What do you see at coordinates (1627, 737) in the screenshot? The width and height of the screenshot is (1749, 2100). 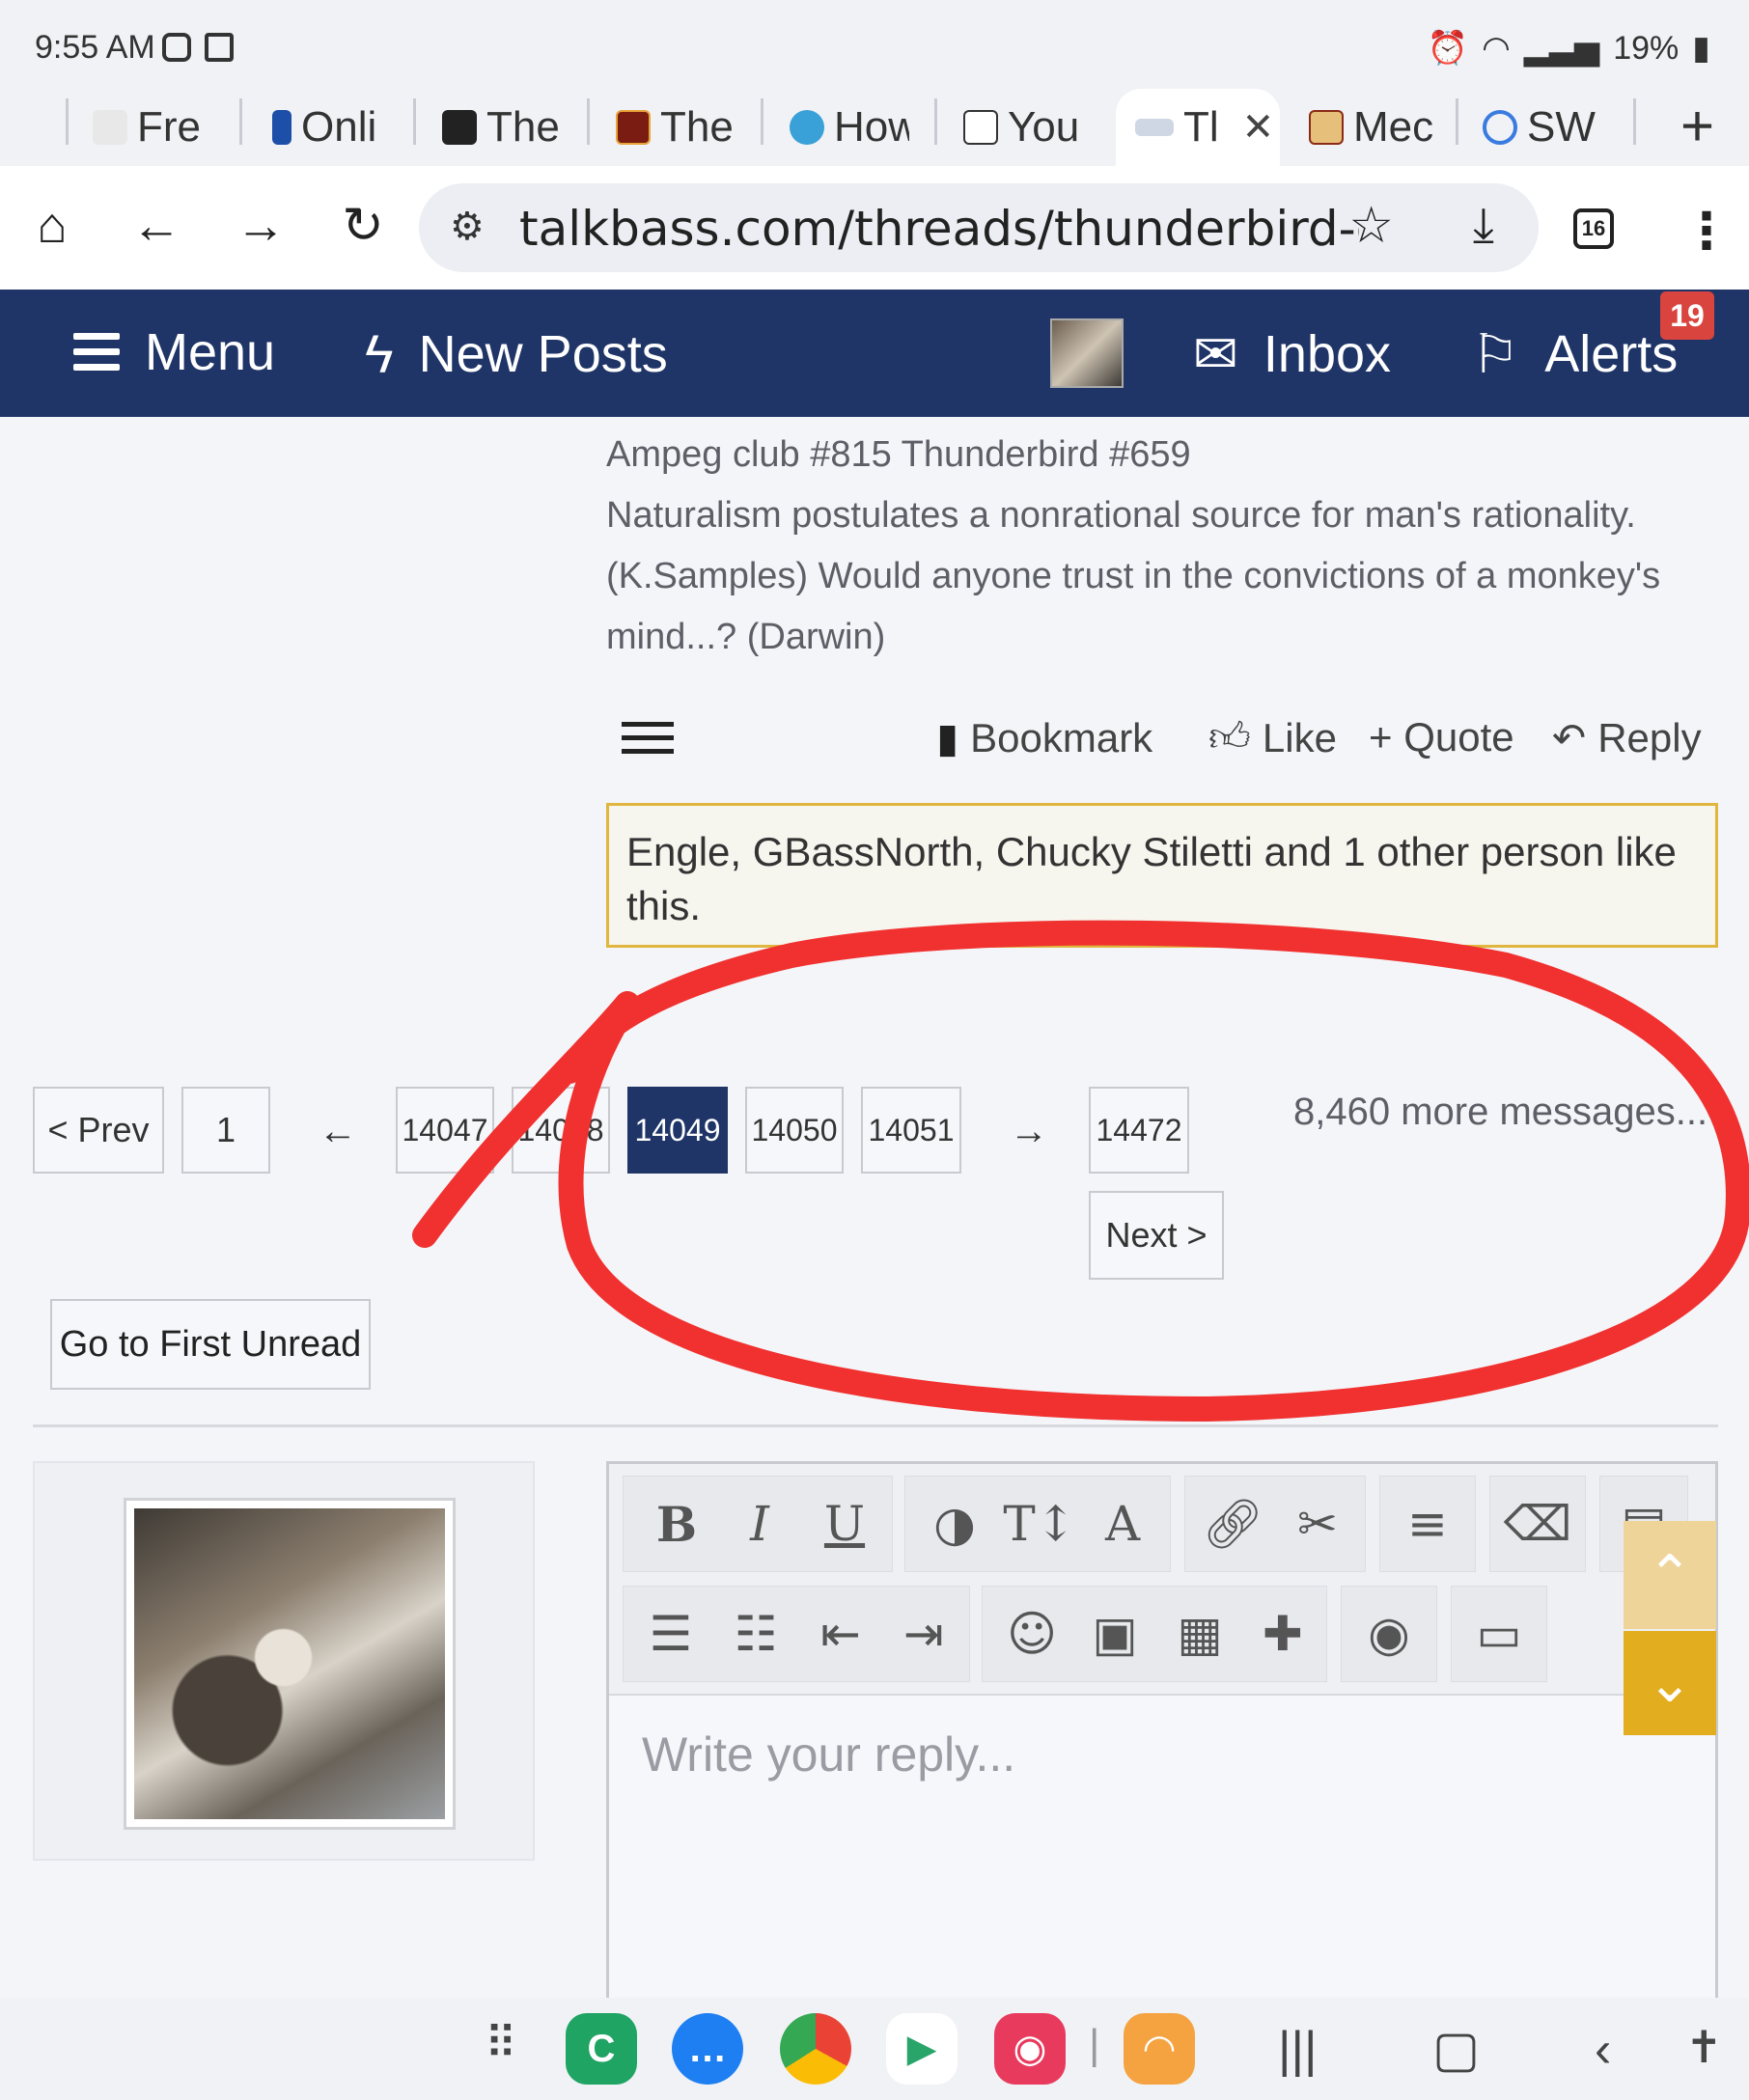 I see `reply-button: ↶ Reply` at bounding box center [1627, 737].